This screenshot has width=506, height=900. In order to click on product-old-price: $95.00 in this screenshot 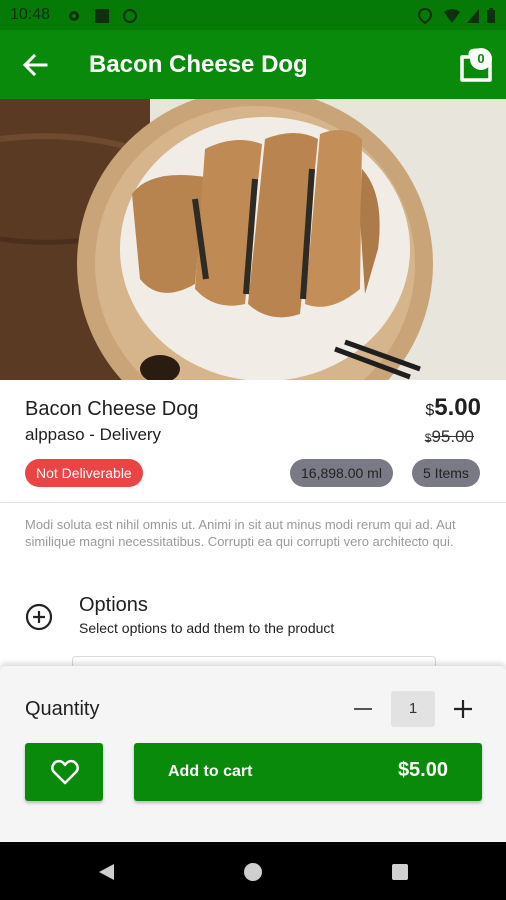, I will do `click(449, 437)`.